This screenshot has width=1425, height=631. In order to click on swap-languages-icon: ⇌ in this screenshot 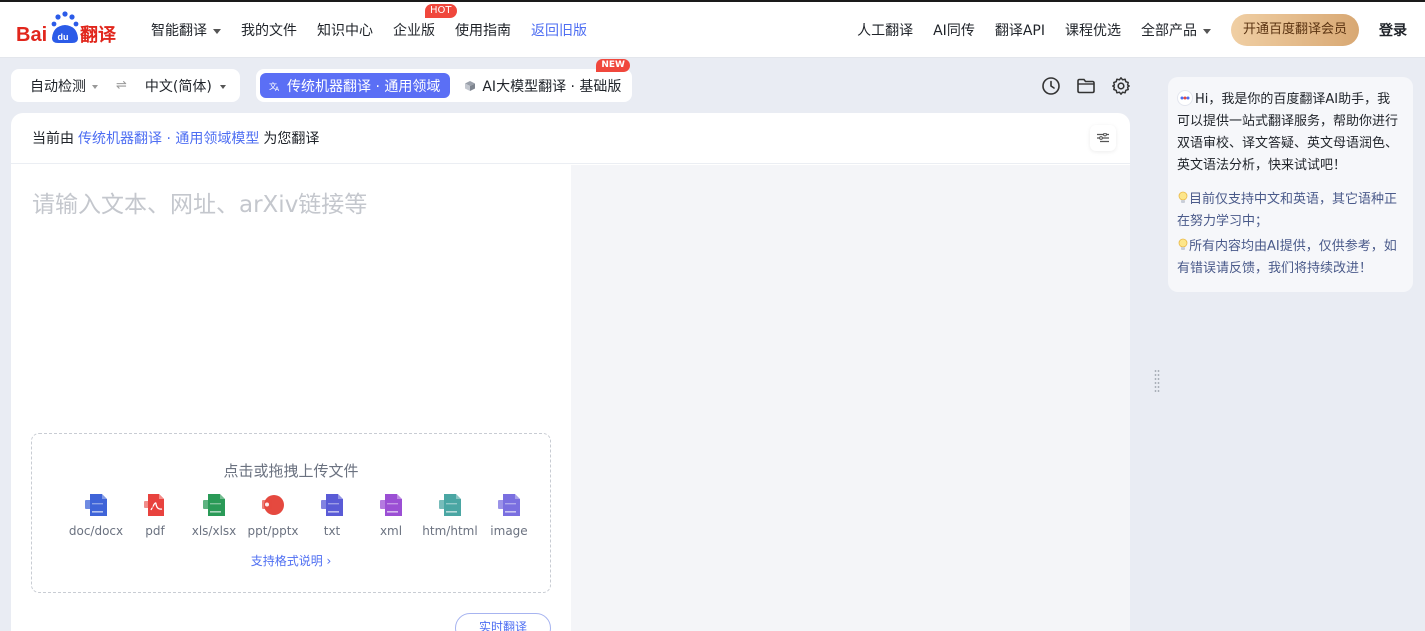, I will do `click(121, 85)`.